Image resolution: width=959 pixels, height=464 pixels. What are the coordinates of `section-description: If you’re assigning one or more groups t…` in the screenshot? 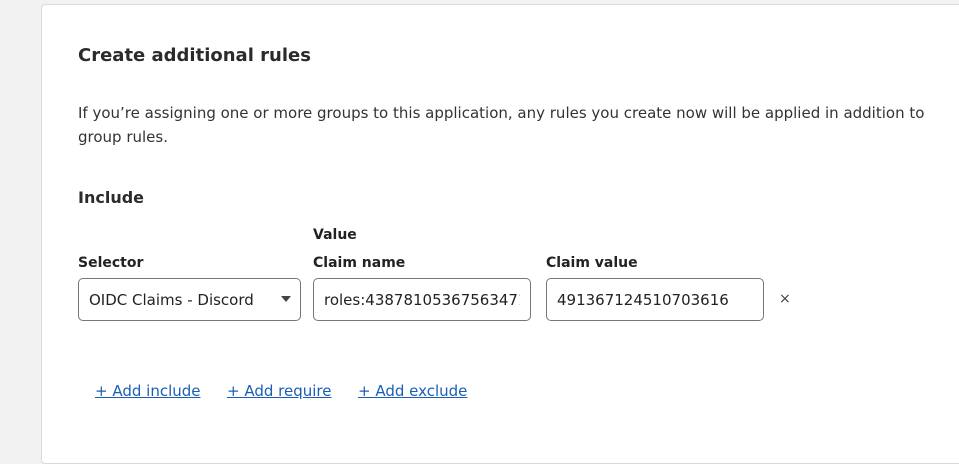 It's located at (501, 125).